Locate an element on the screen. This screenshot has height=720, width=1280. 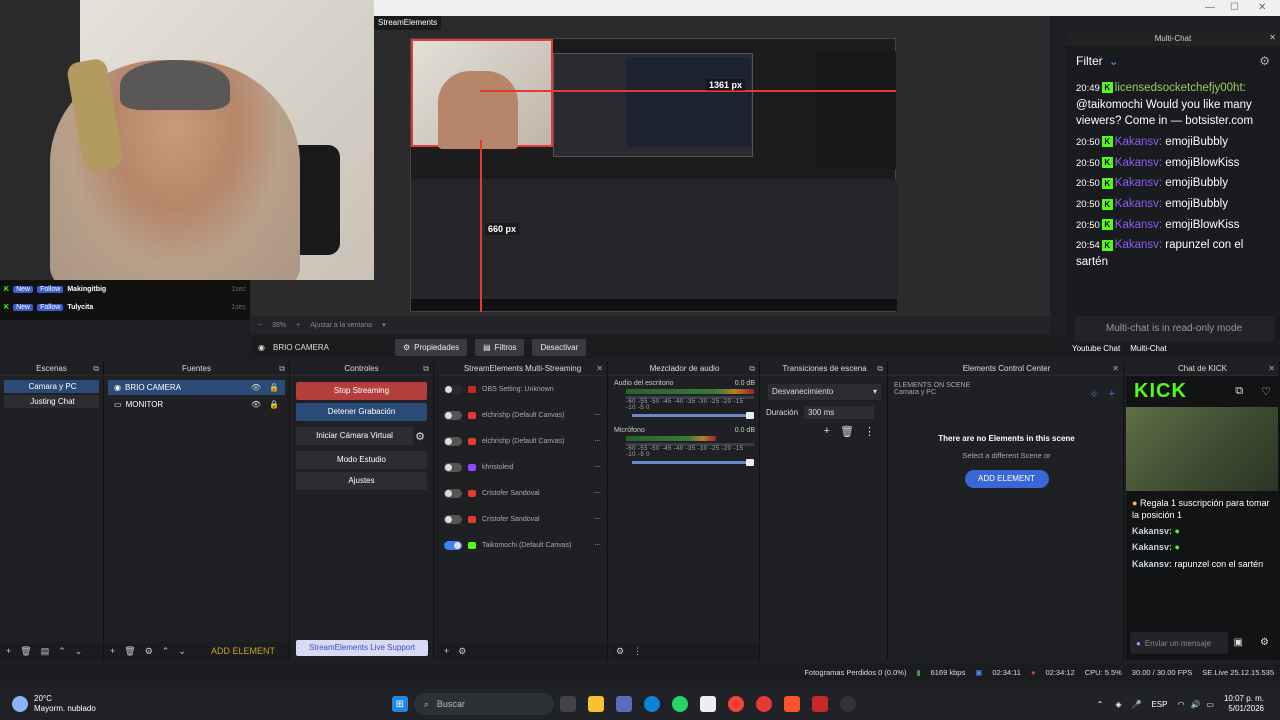
clock: 10:07 p. m. 5/01/2026 is located at coordinates (1244, 704).